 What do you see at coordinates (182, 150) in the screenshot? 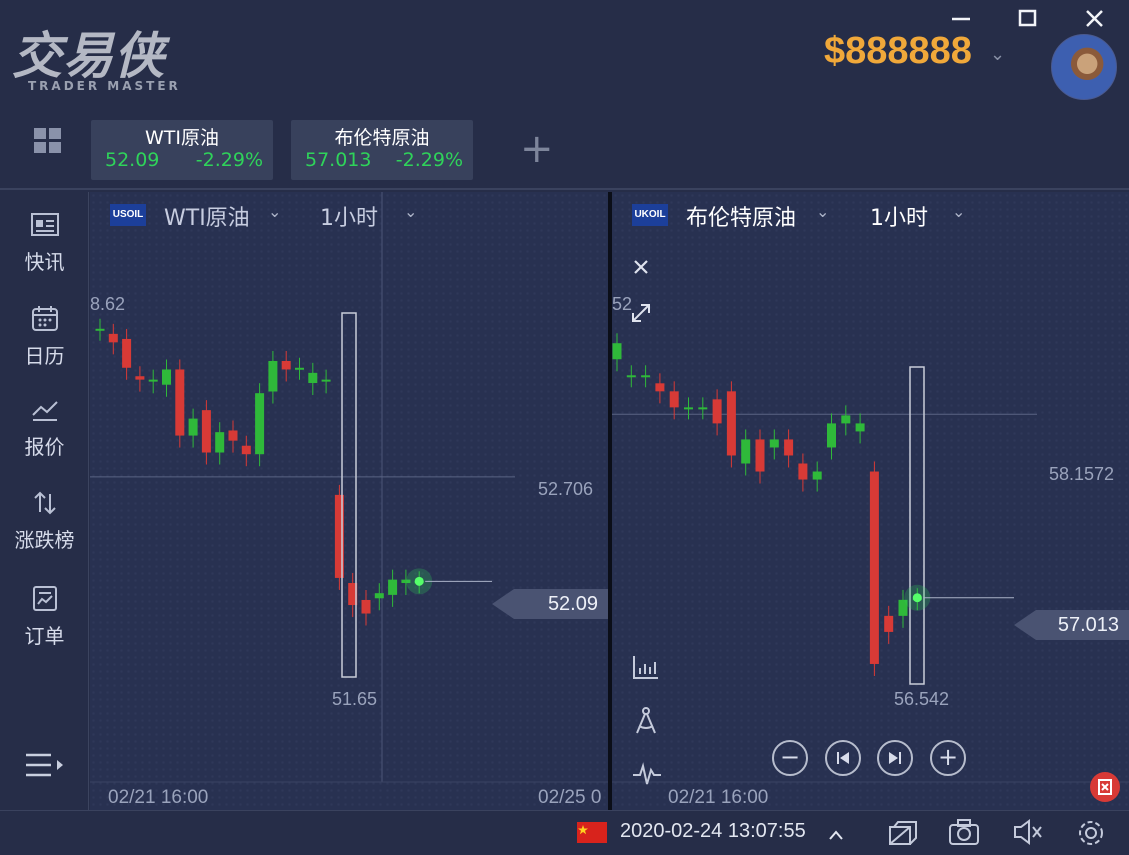
I see `tab-wti: WTI原油 52.09 -2.29%` at bounding box center [182, 150].